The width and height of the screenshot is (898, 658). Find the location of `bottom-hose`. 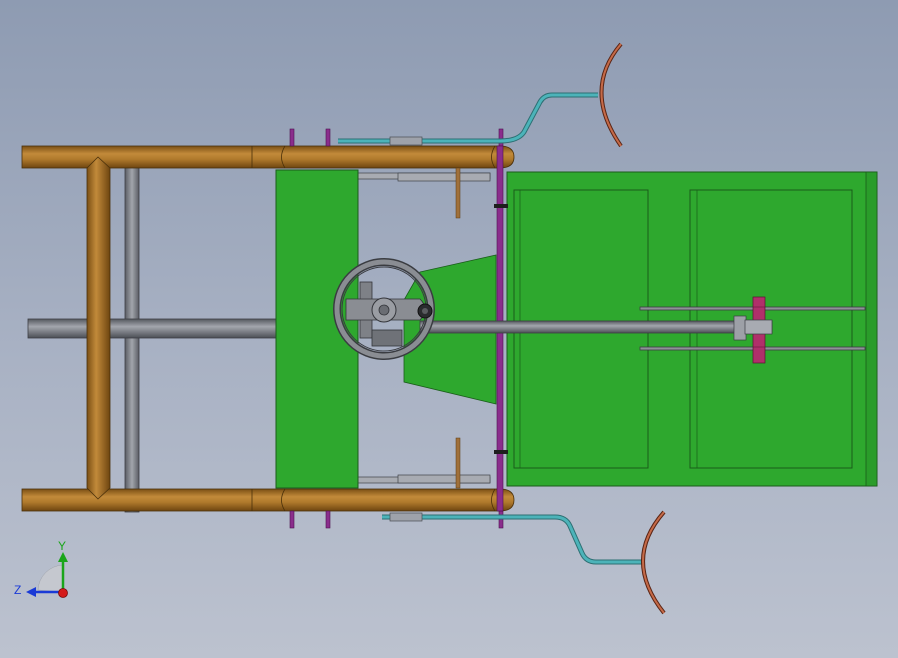

bottom-hose is located at coordinates (512, 538).